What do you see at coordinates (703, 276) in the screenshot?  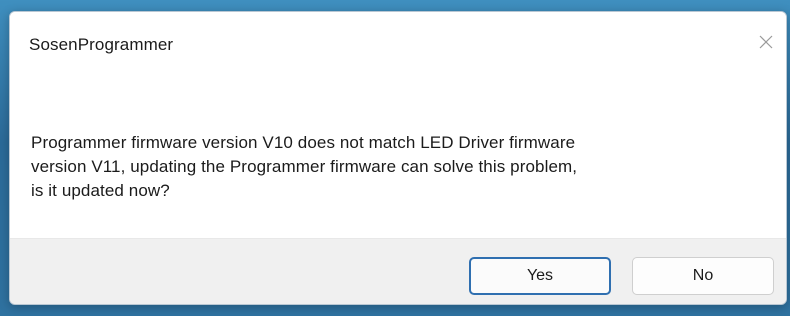 I see `no-button: No` at bounding box center [703, 276].